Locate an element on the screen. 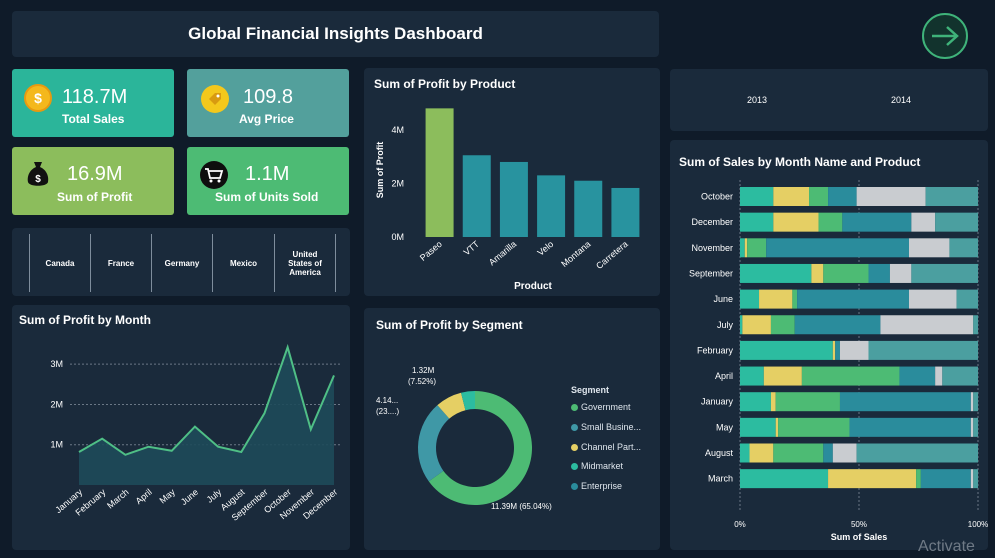 This screenshot has height=558, width=995. year-slicer is located at coordinates (829, 100).